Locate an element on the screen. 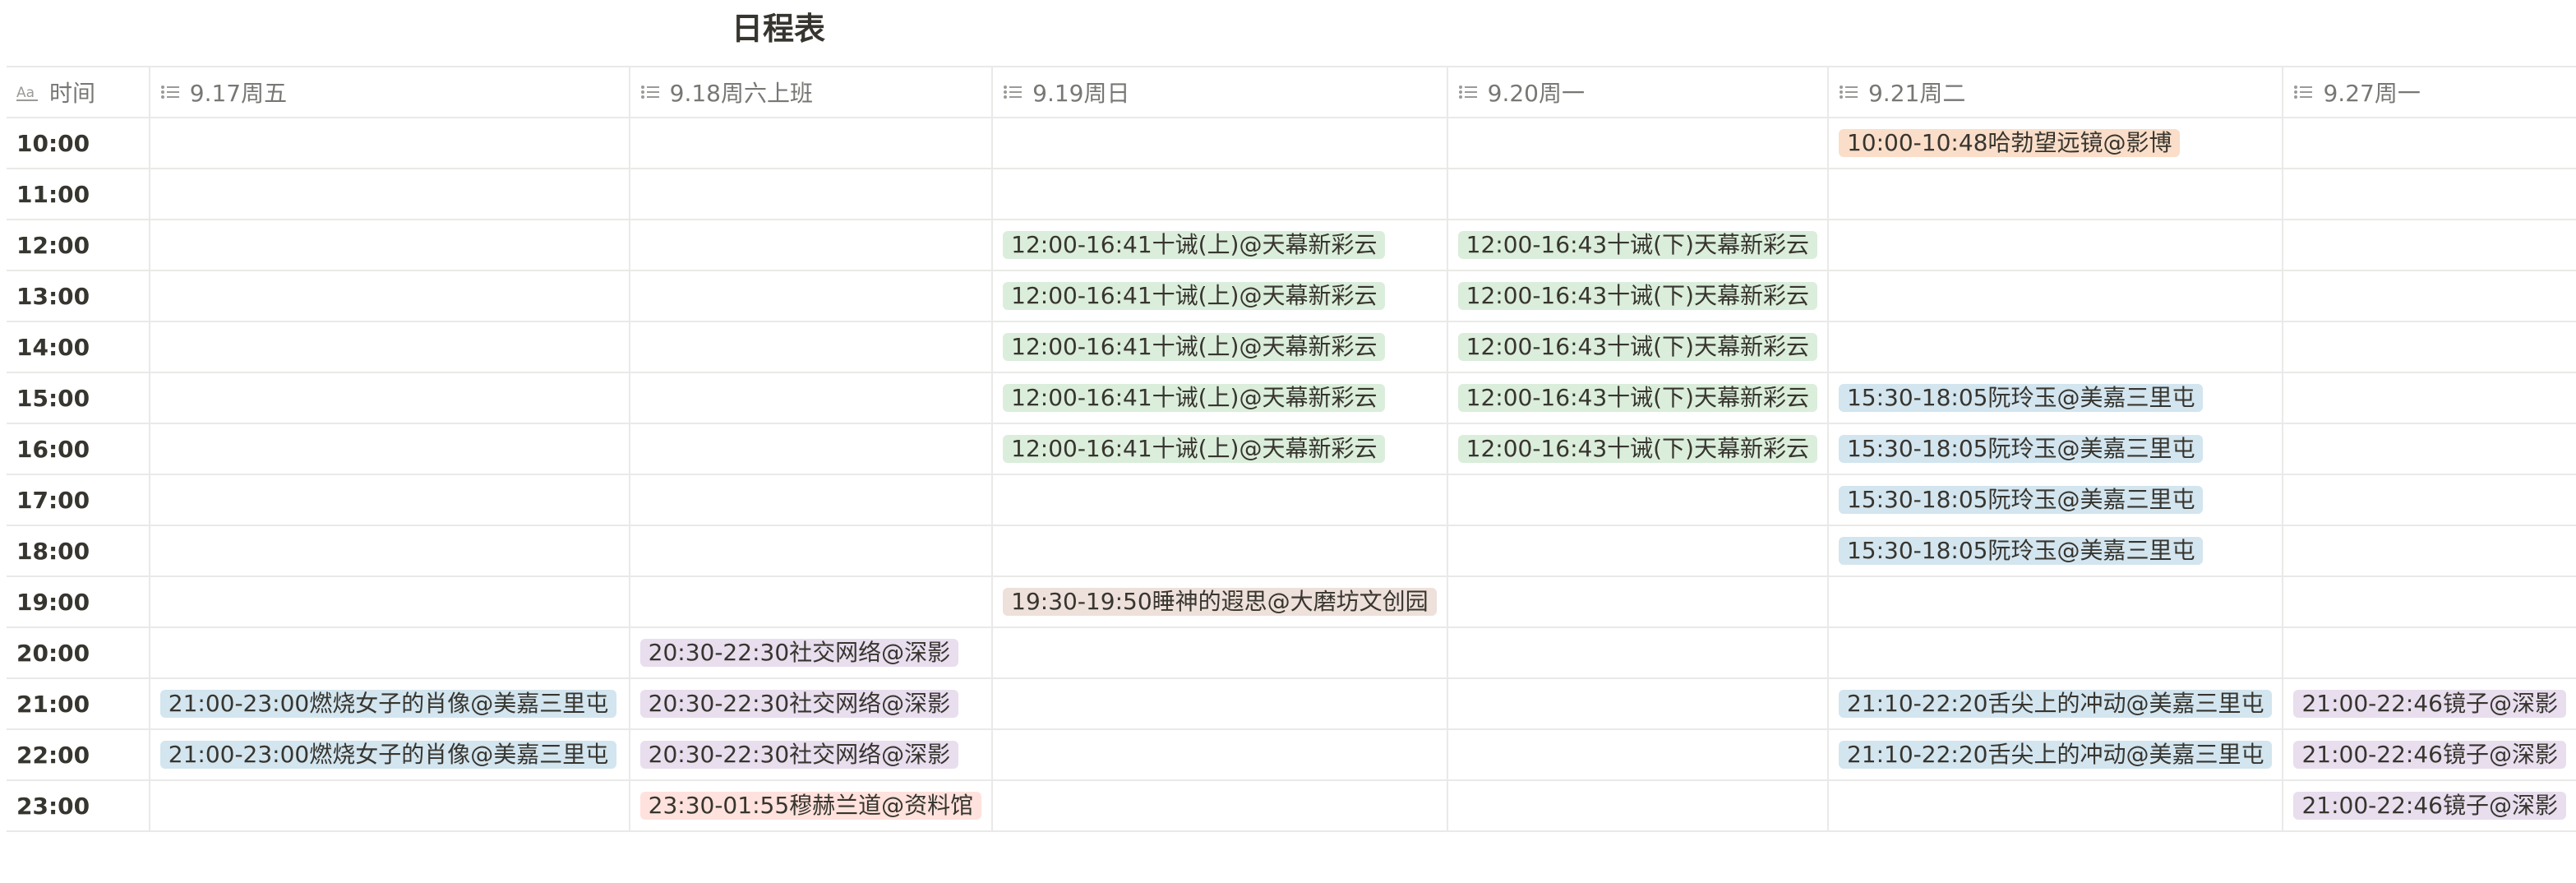  column-header-day: 9.18周六上班 is located at coordinates (811, 92).